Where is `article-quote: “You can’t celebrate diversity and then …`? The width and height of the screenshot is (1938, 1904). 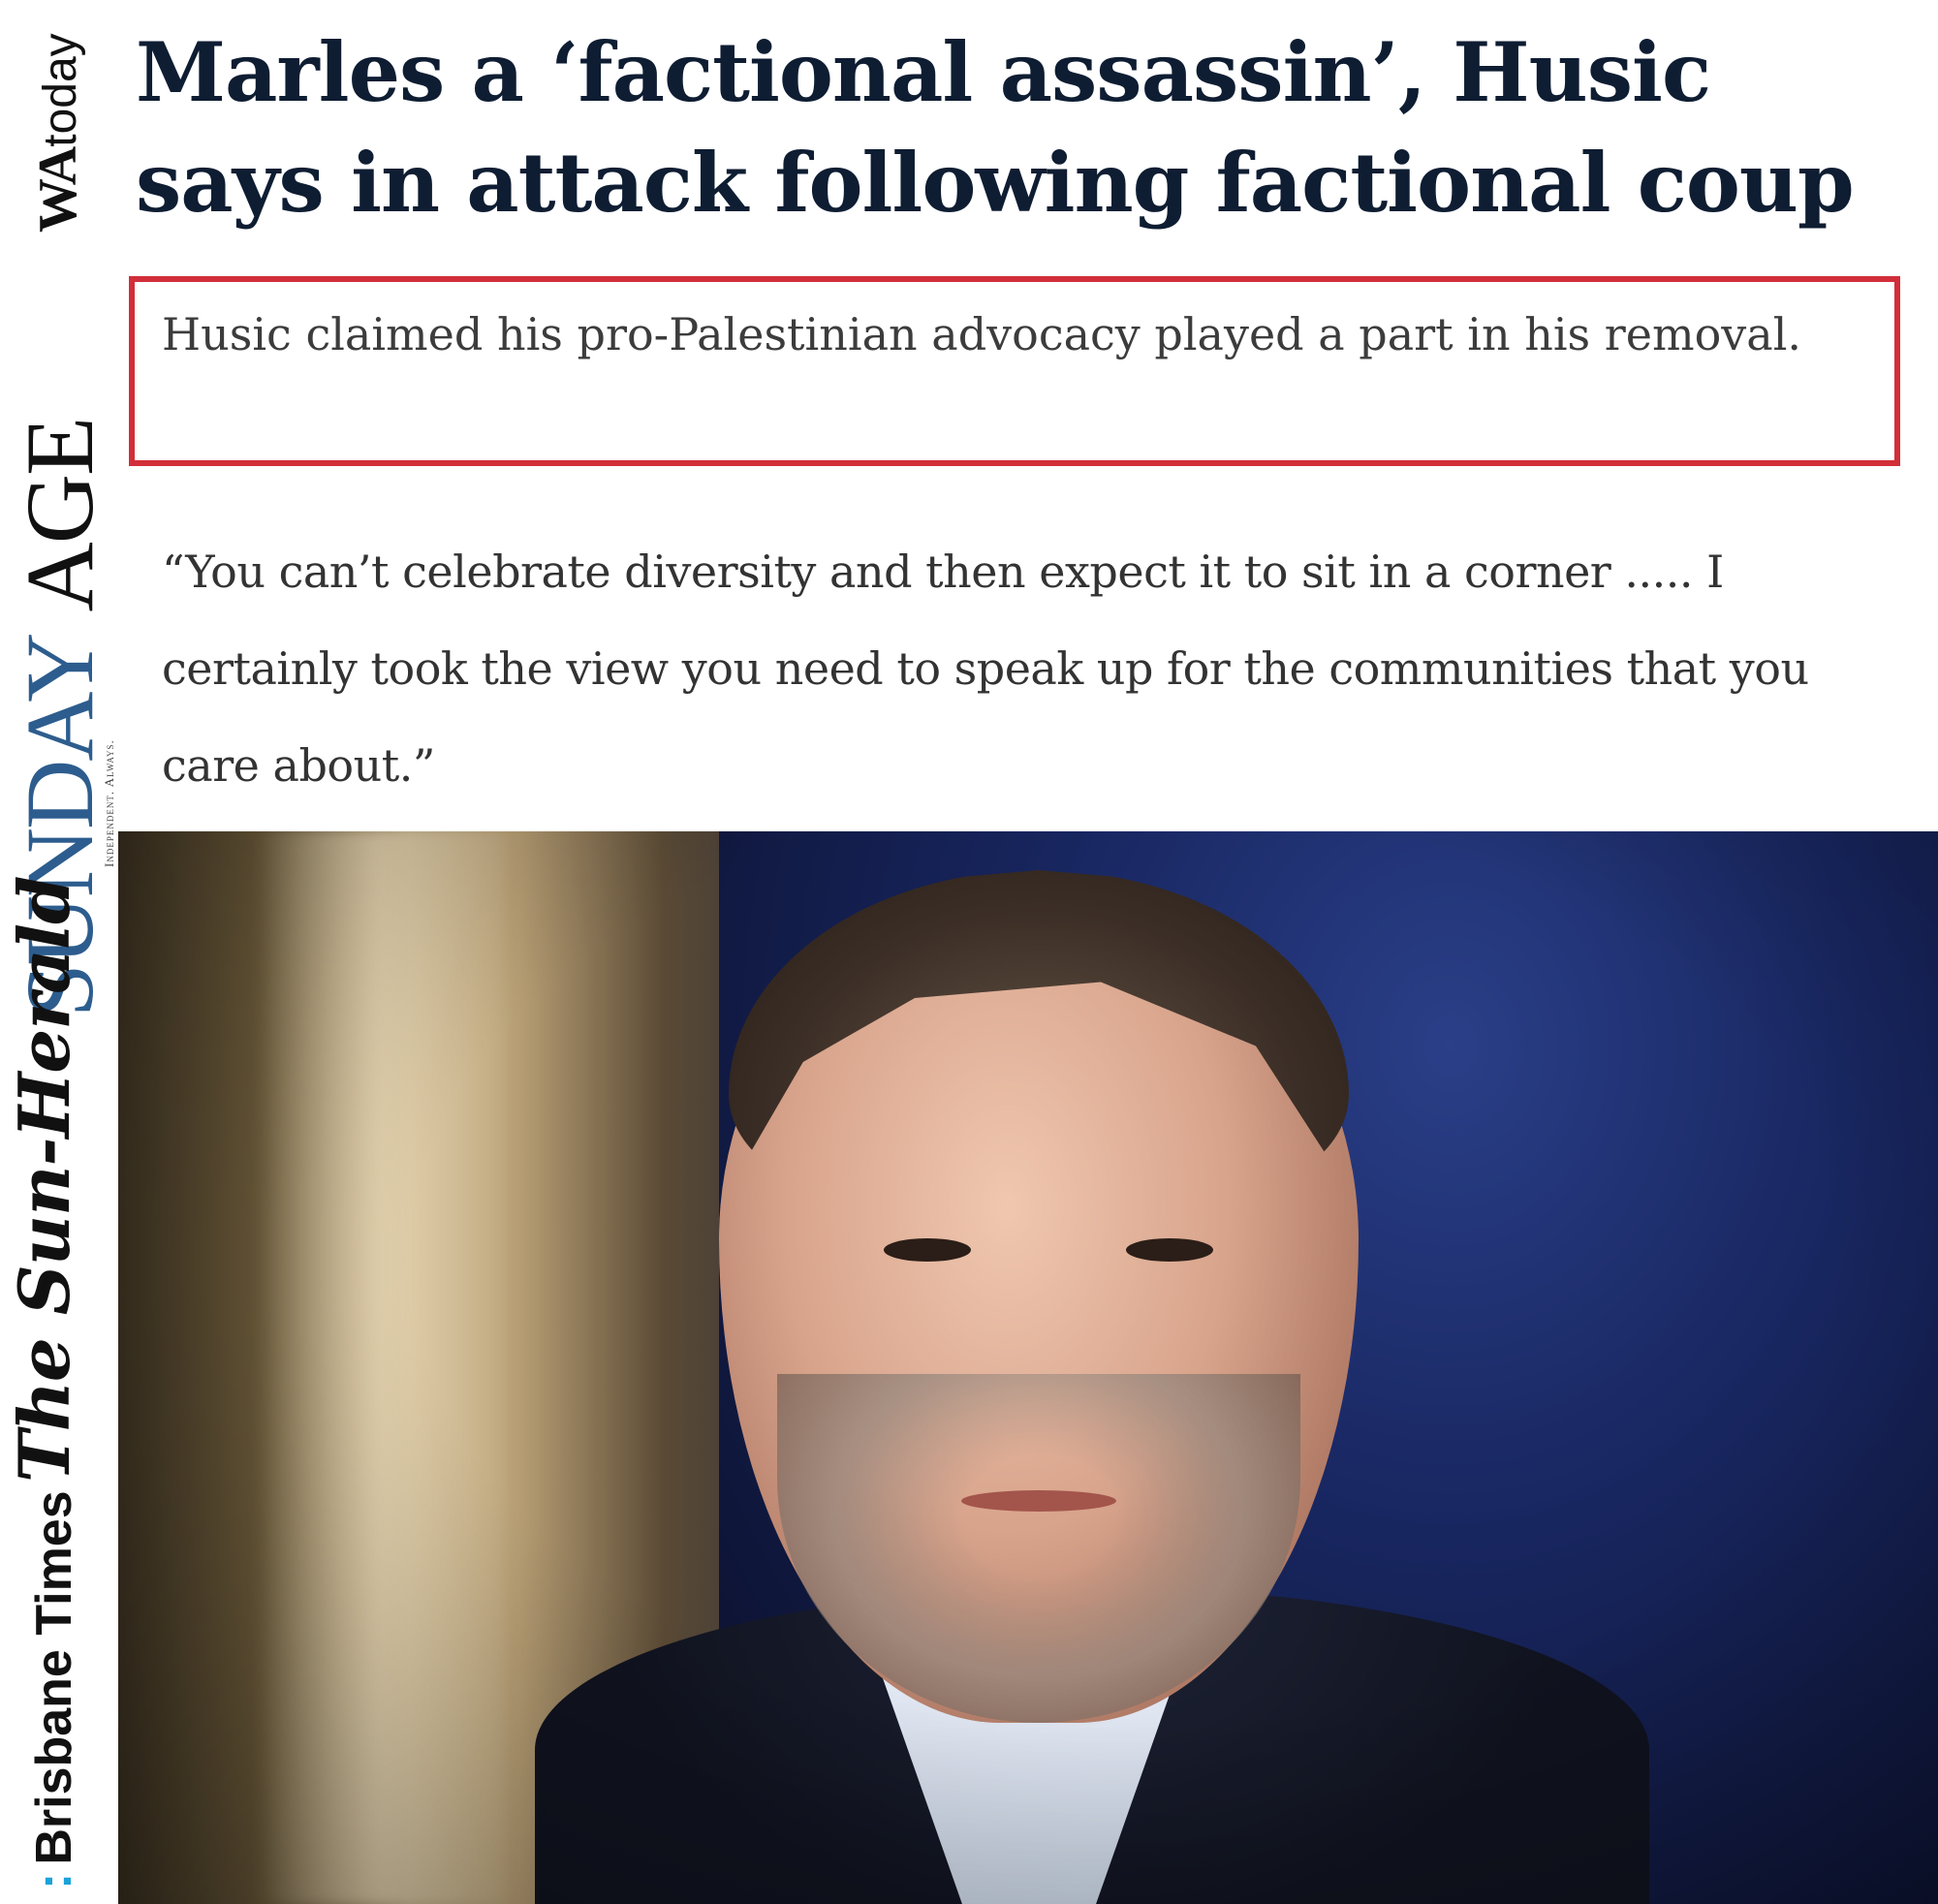
article-quote: “You can’t celebrate diversity and then … is located at coordinates (985, 669).